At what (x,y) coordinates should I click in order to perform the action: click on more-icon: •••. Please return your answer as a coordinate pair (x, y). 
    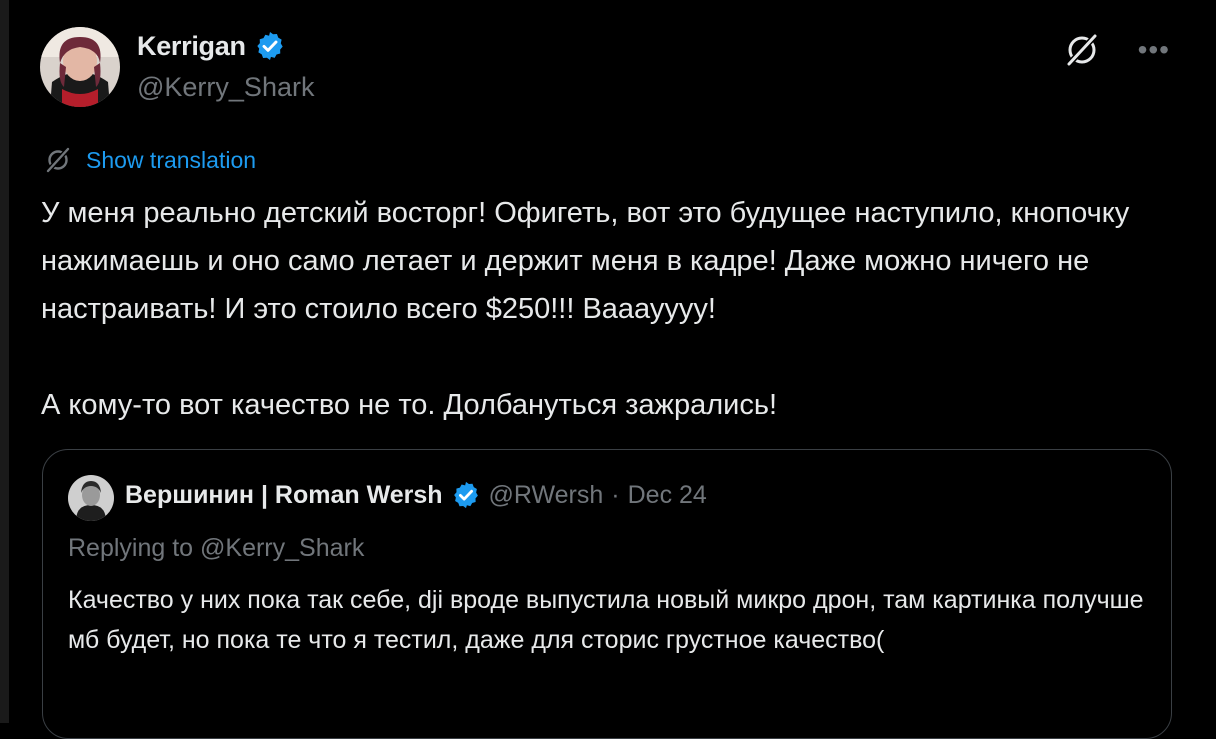
    Looking at the image, I should click on (1154, 50).